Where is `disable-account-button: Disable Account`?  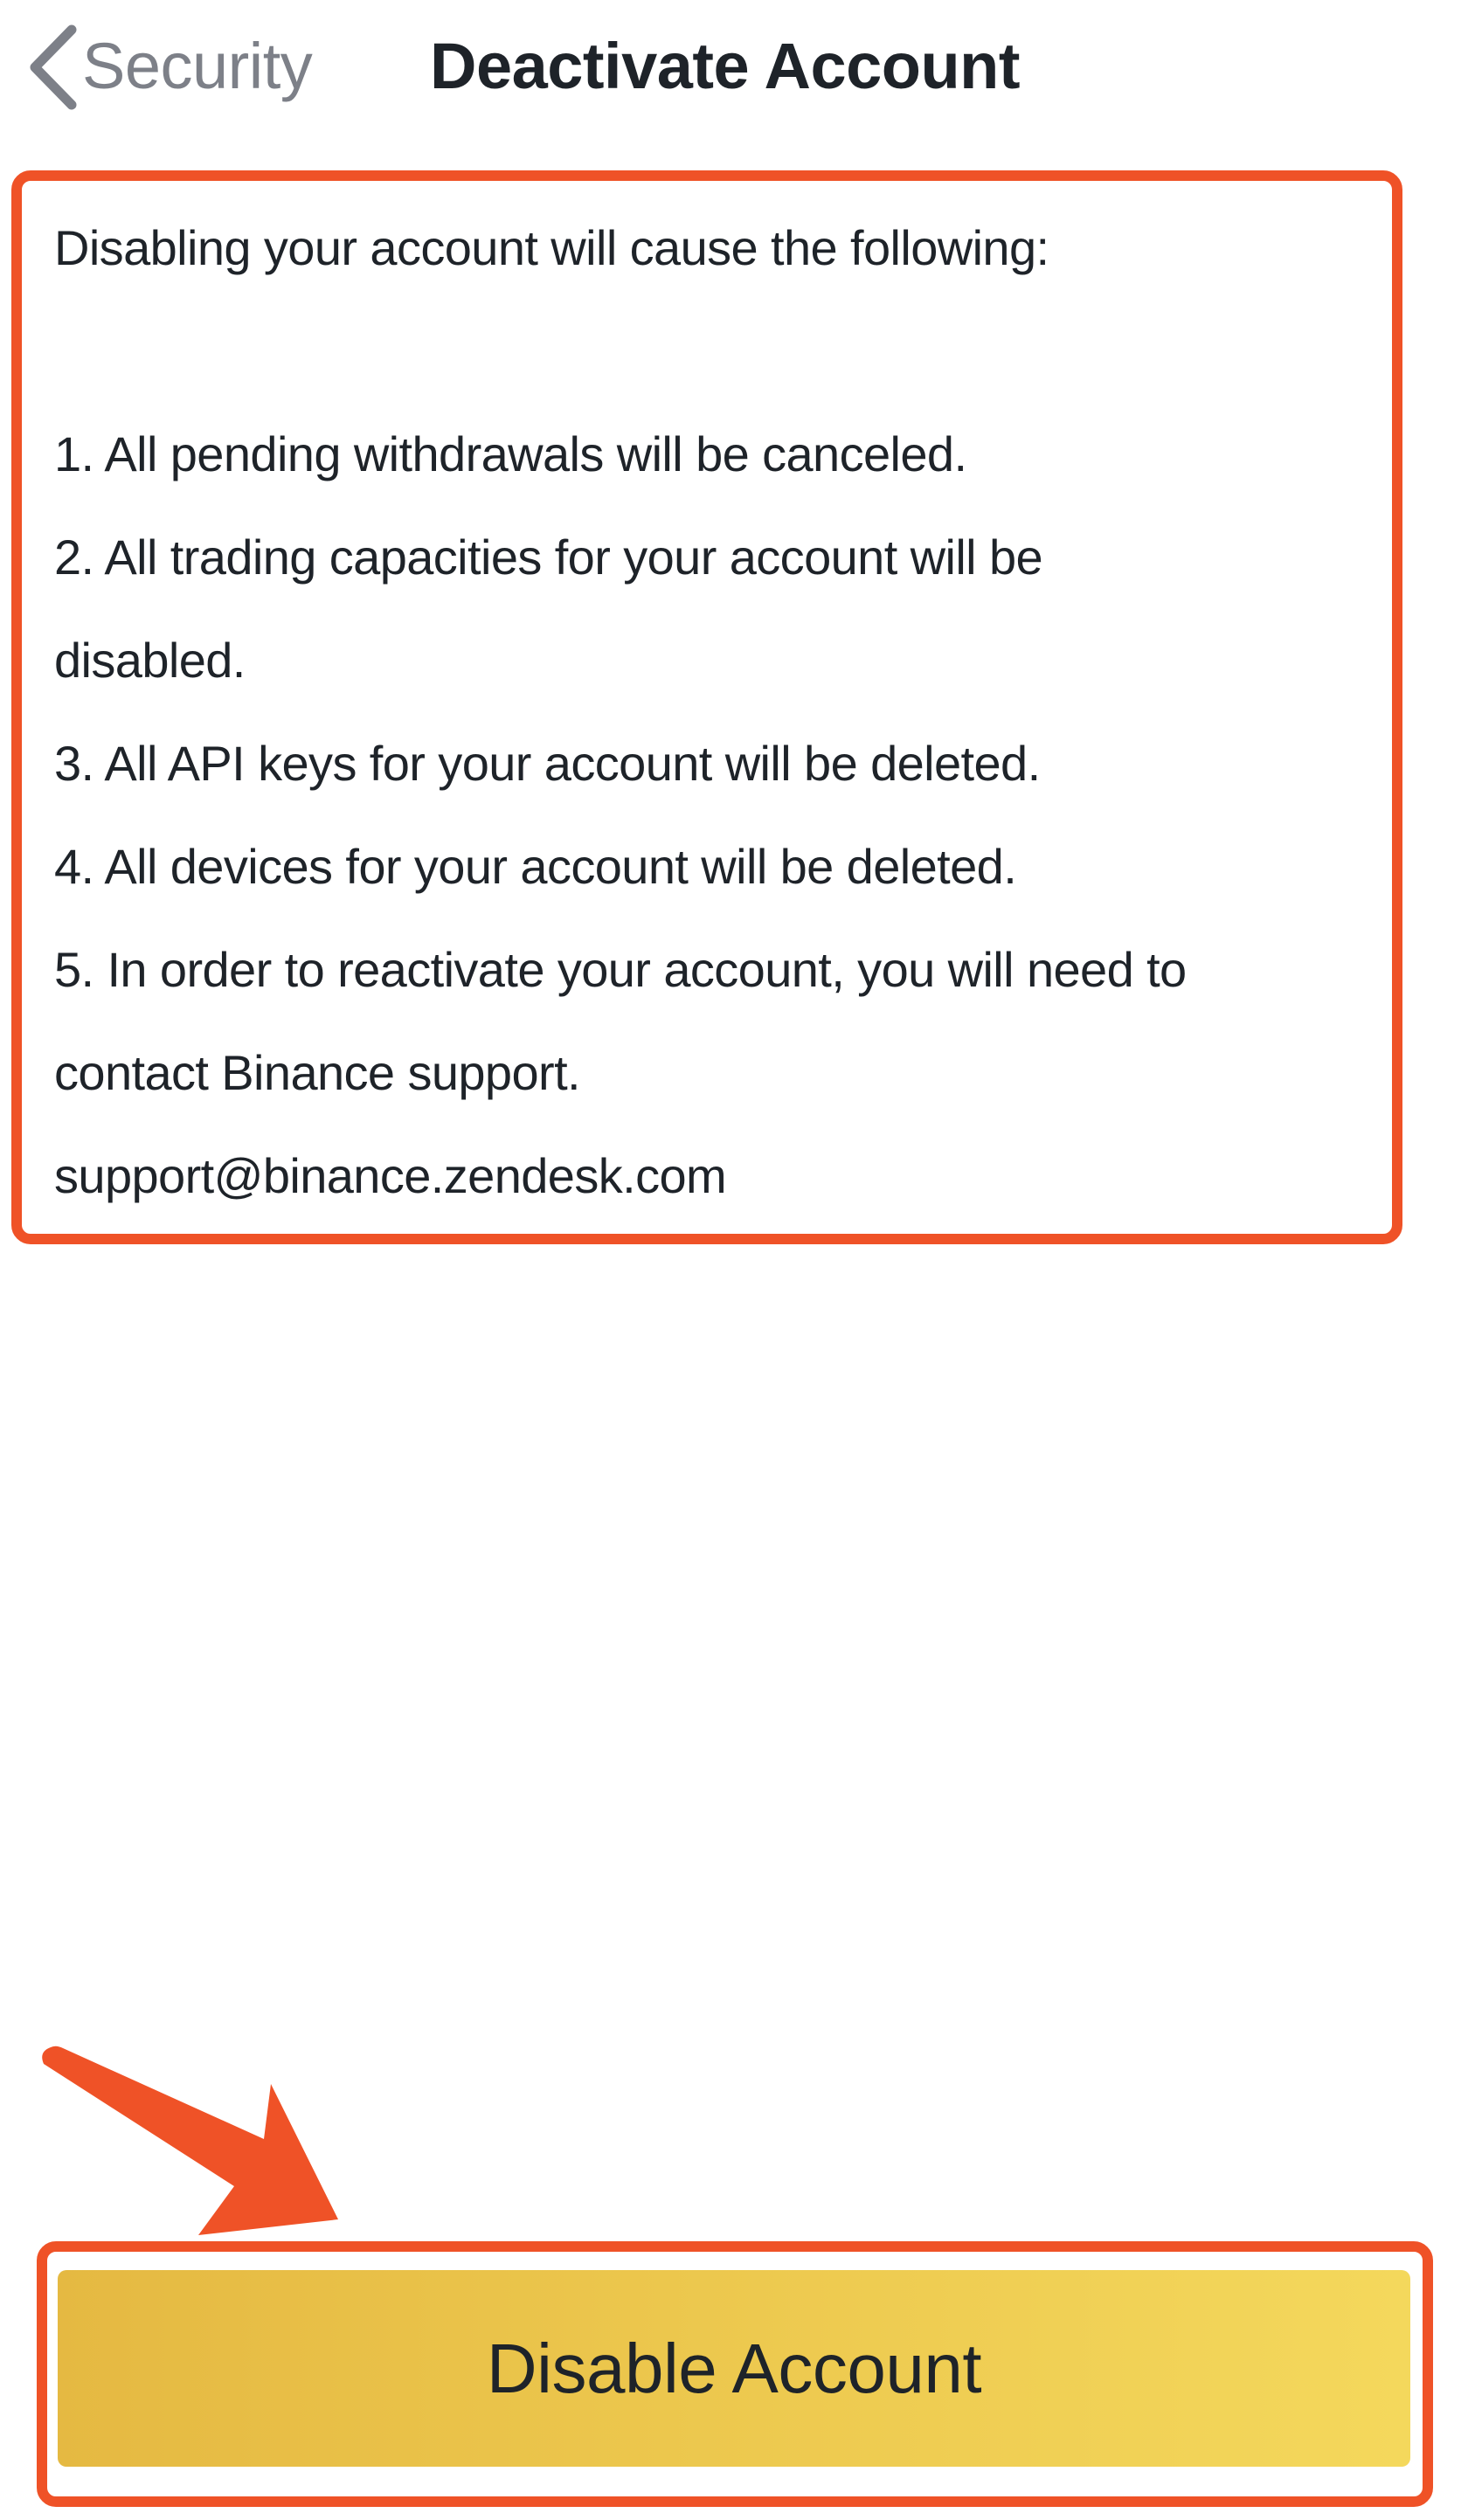
disable-account-button: Disable Account is located at coordinates (734, 2368).